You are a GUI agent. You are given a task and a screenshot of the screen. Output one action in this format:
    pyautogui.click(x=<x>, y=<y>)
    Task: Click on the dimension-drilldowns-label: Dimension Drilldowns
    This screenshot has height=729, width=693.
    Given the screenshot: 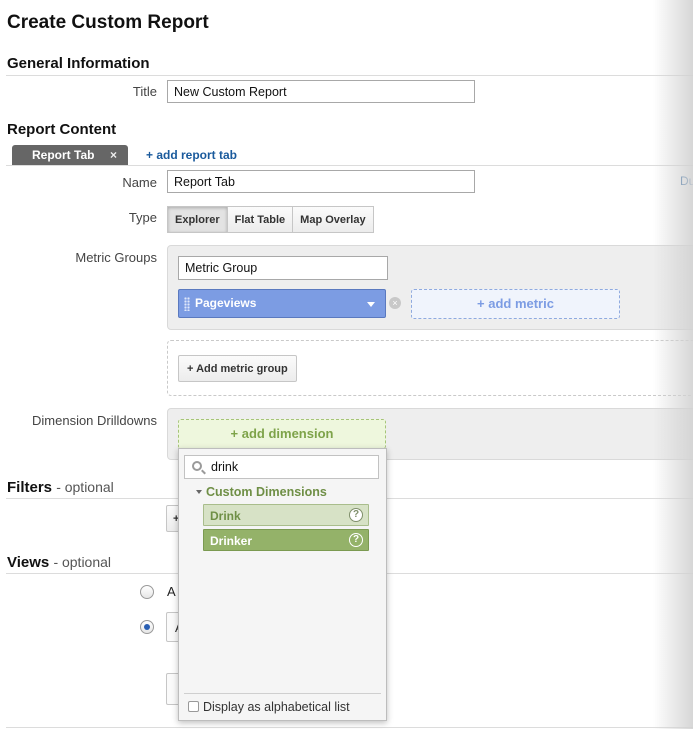 What is the action you would take?
    pyautogui.click(x=94, y=420)
    